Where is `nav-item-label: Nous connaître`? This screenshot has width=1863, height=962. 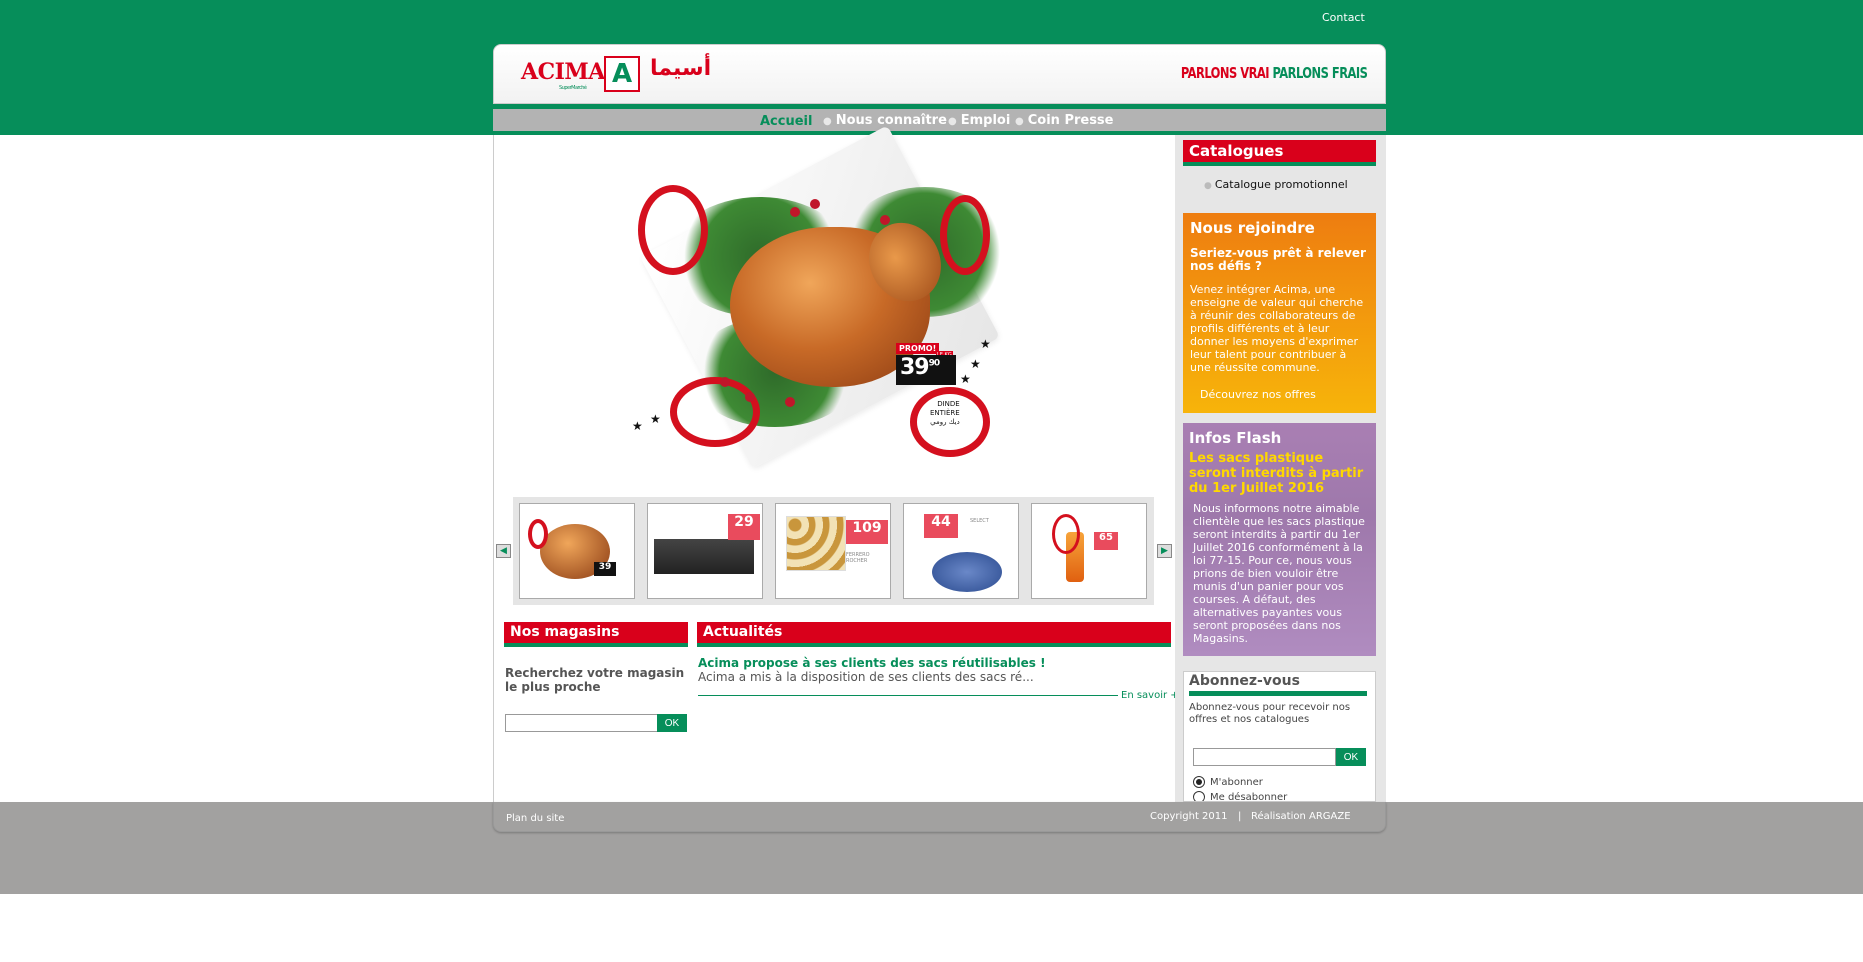 nav-item-label: Nous connaître is located at coordinates (891, 120).